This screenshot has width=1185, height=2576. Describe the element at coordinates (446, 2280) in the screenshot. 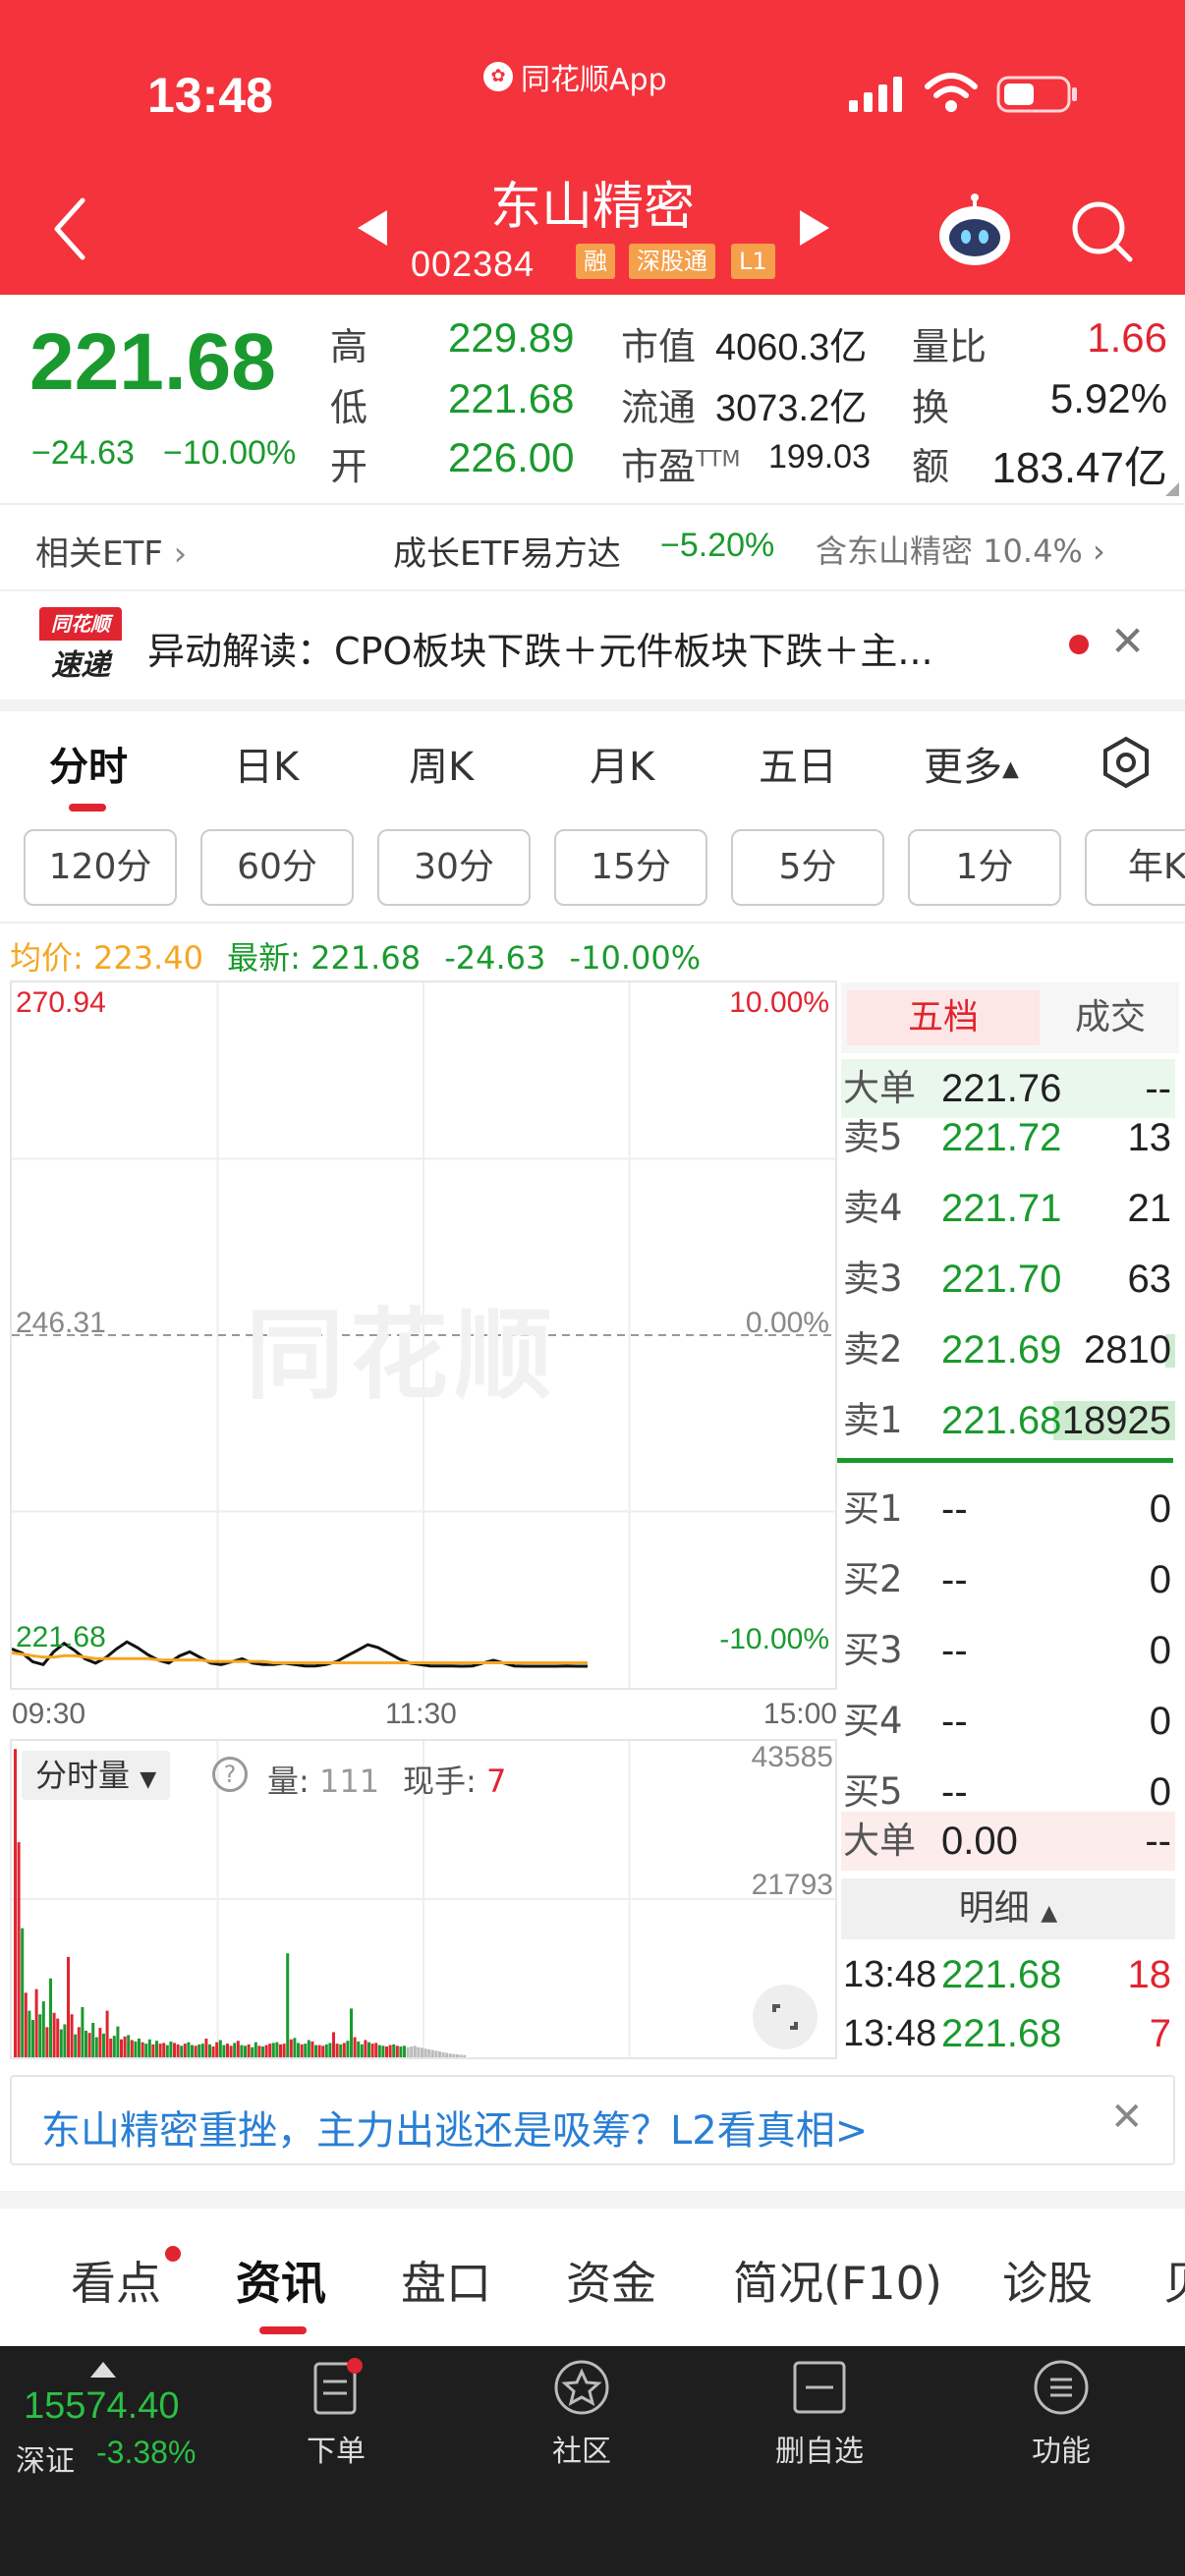

I see `tab-order-flow: 盘口` at that location.